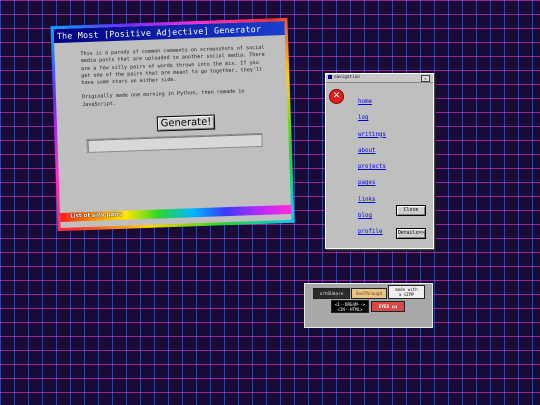 Image resolution: width=540 pixels, height=405 pixels. I want to click on badge-1: arhOUmare, so click(331, 293).